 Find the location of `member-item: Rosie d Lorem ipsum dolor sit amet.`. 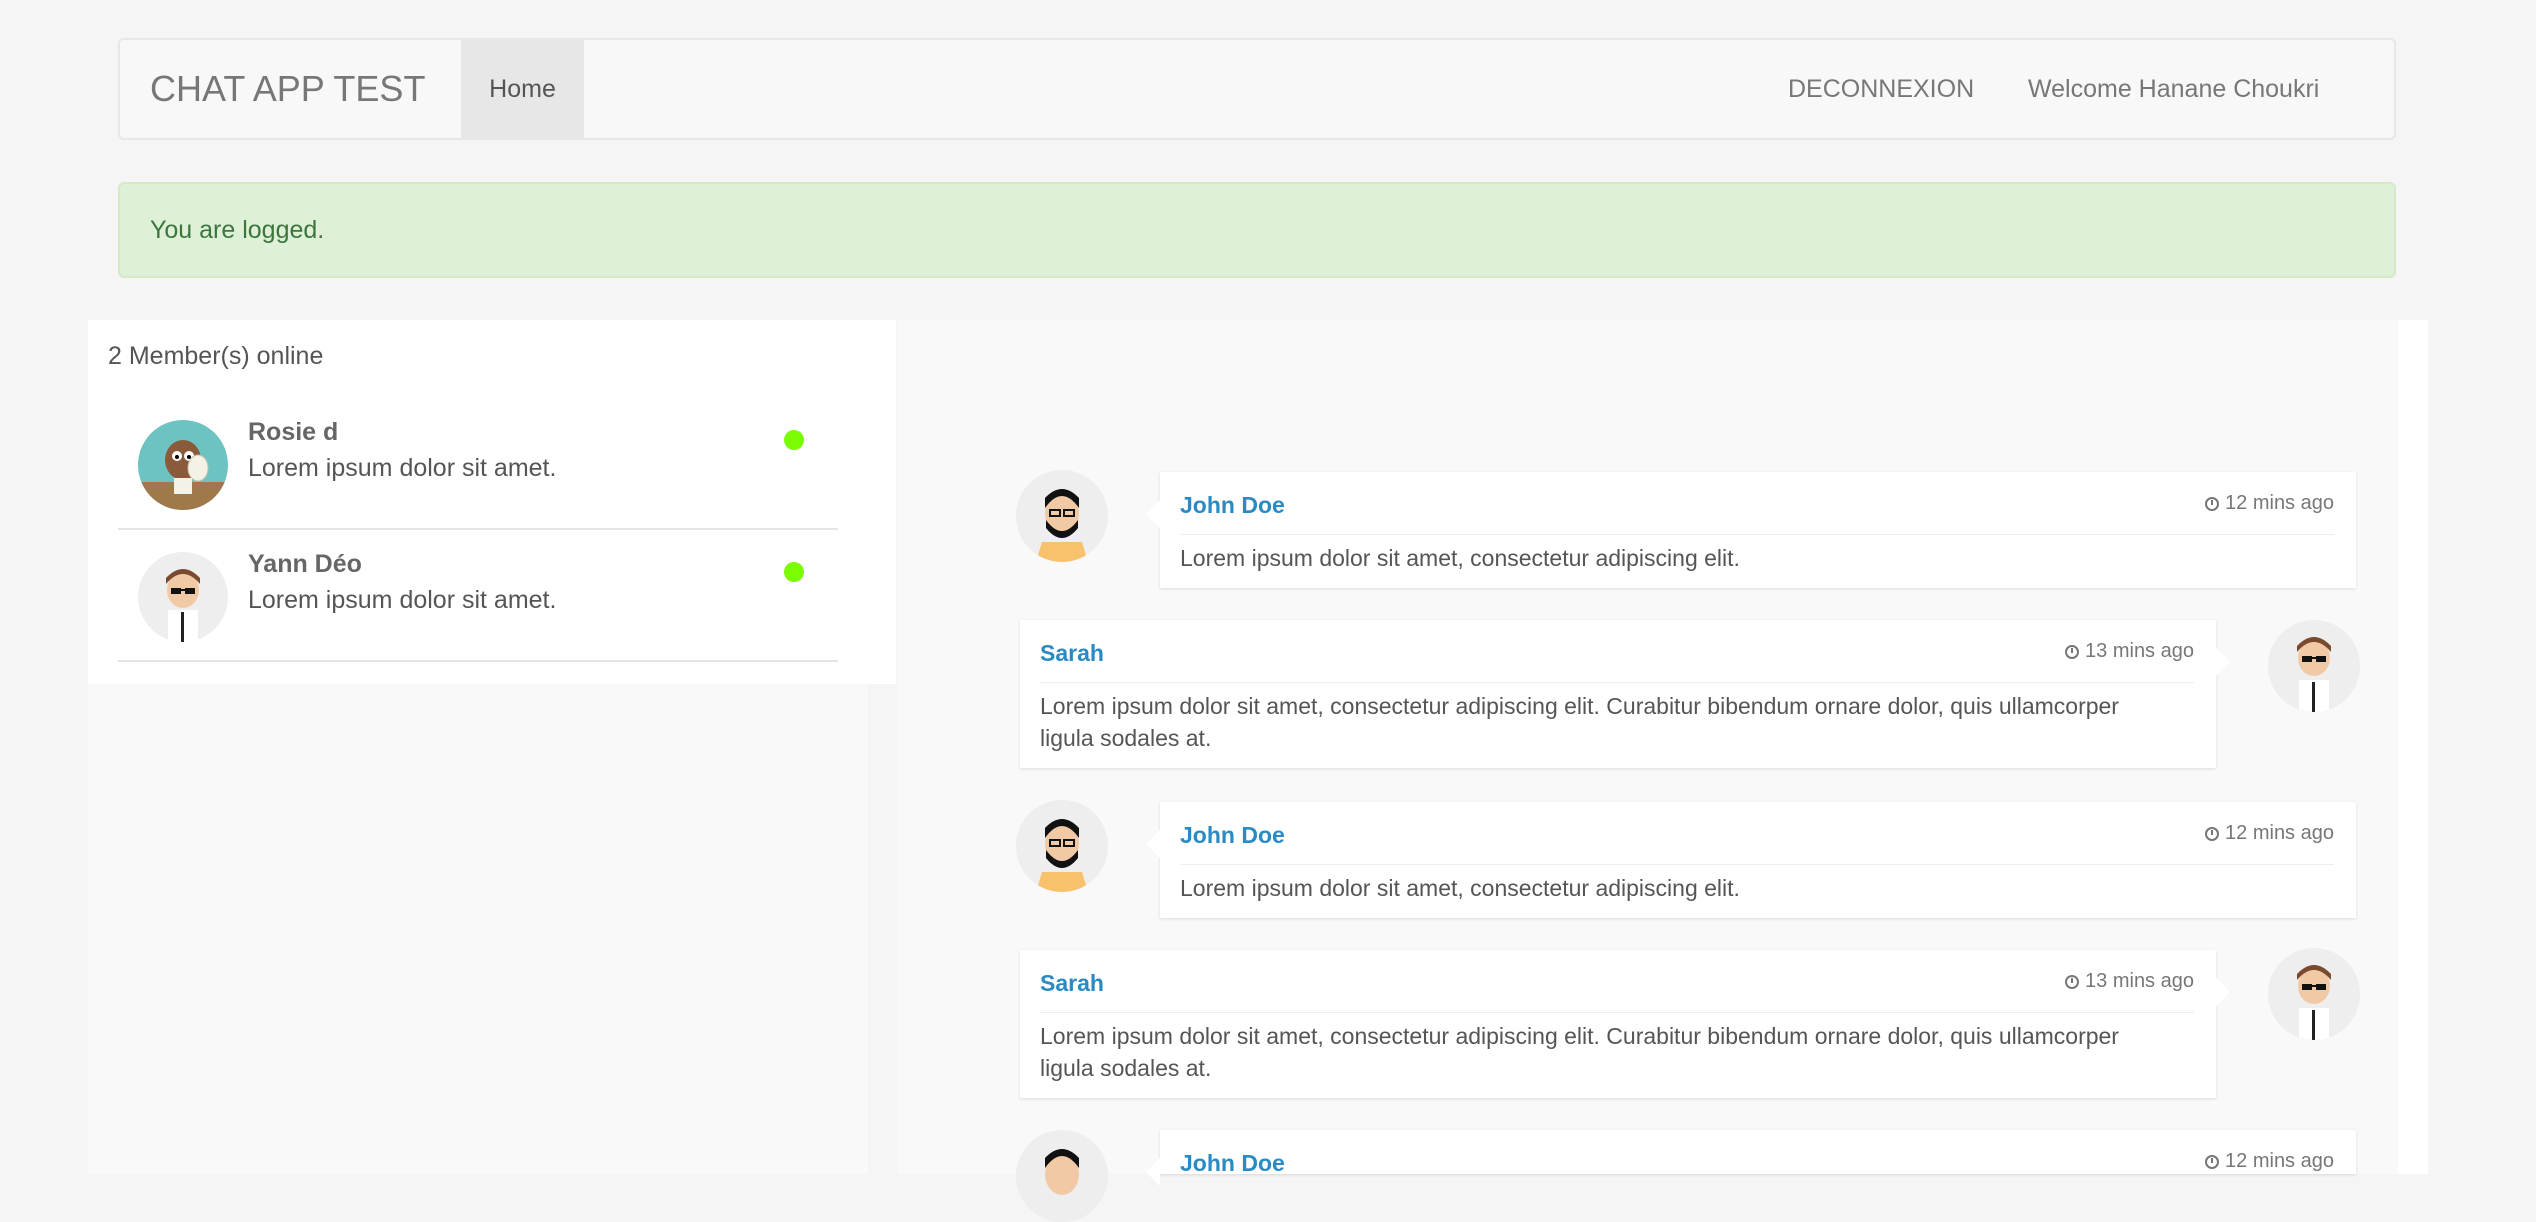

member-item: Rosie d Lorem ipsum dolor sit amet. is located at coordinates (478, 465).